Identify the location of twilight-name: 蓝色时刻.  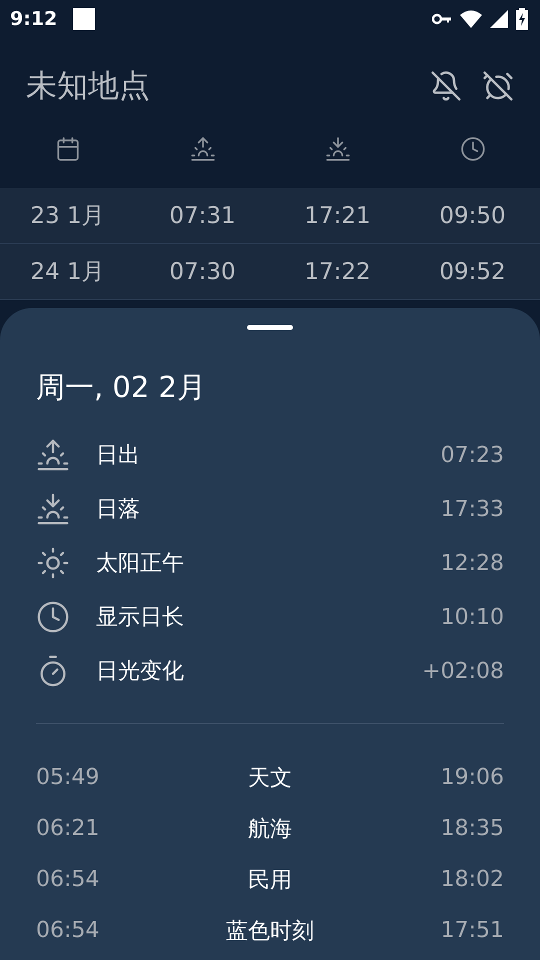
(270, 932).